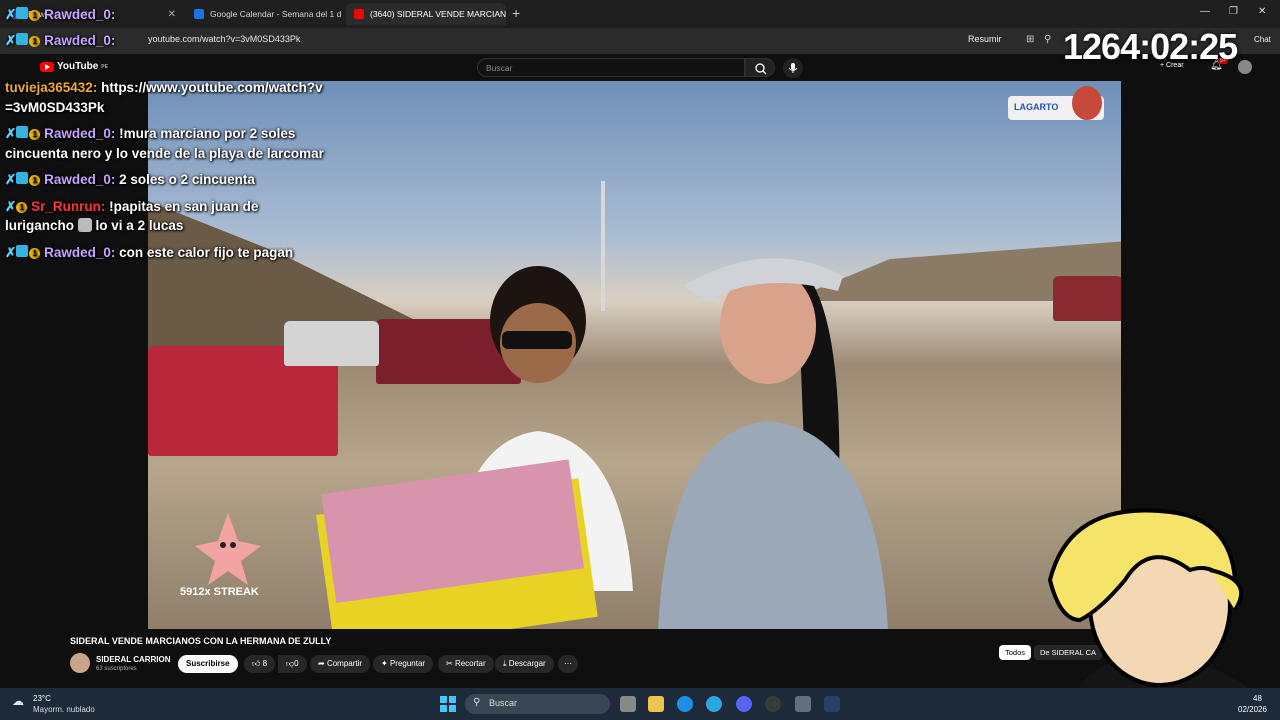 Image resolution: width=1280 pixels, height=720 pixels. What do you see at coordinates (1015, 652) in the screenshot?
I see `filter-chip-todos: Todos` at bounding box center [1015, 652].